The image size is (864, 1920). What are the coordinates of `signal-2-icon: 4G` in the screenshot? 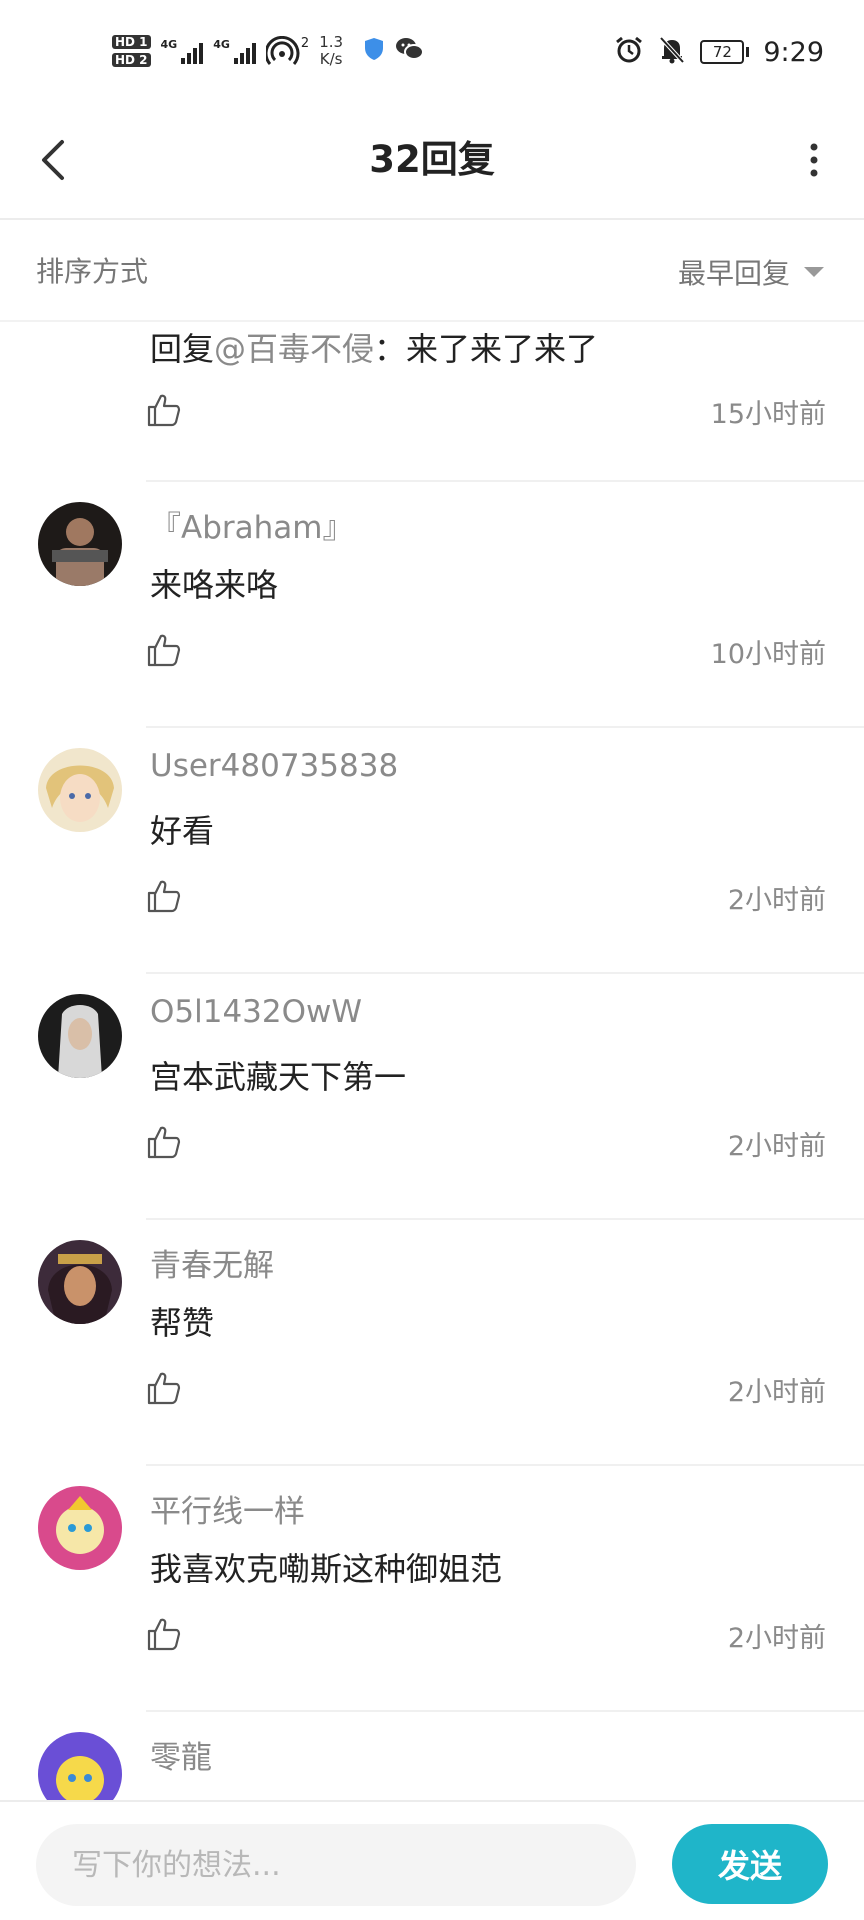 It's located at (234, 51).